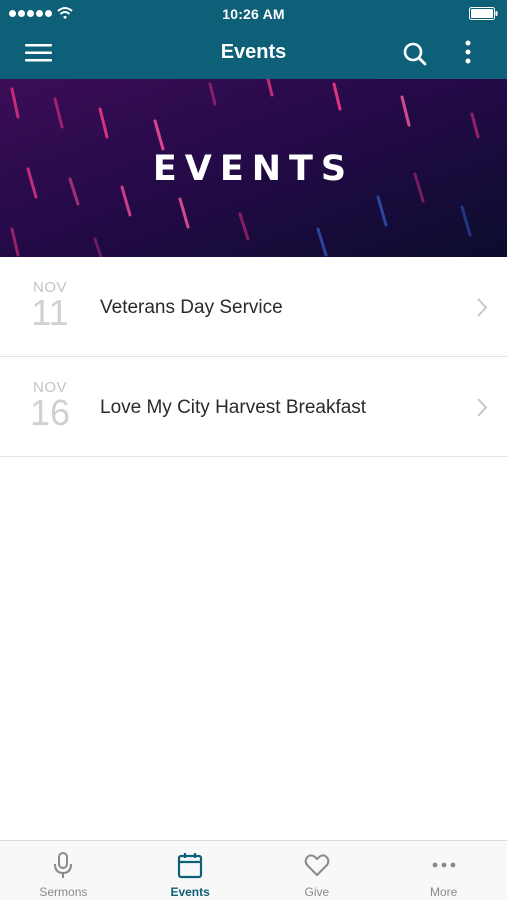  I want to click on microphone-icon, so click(63, 865).